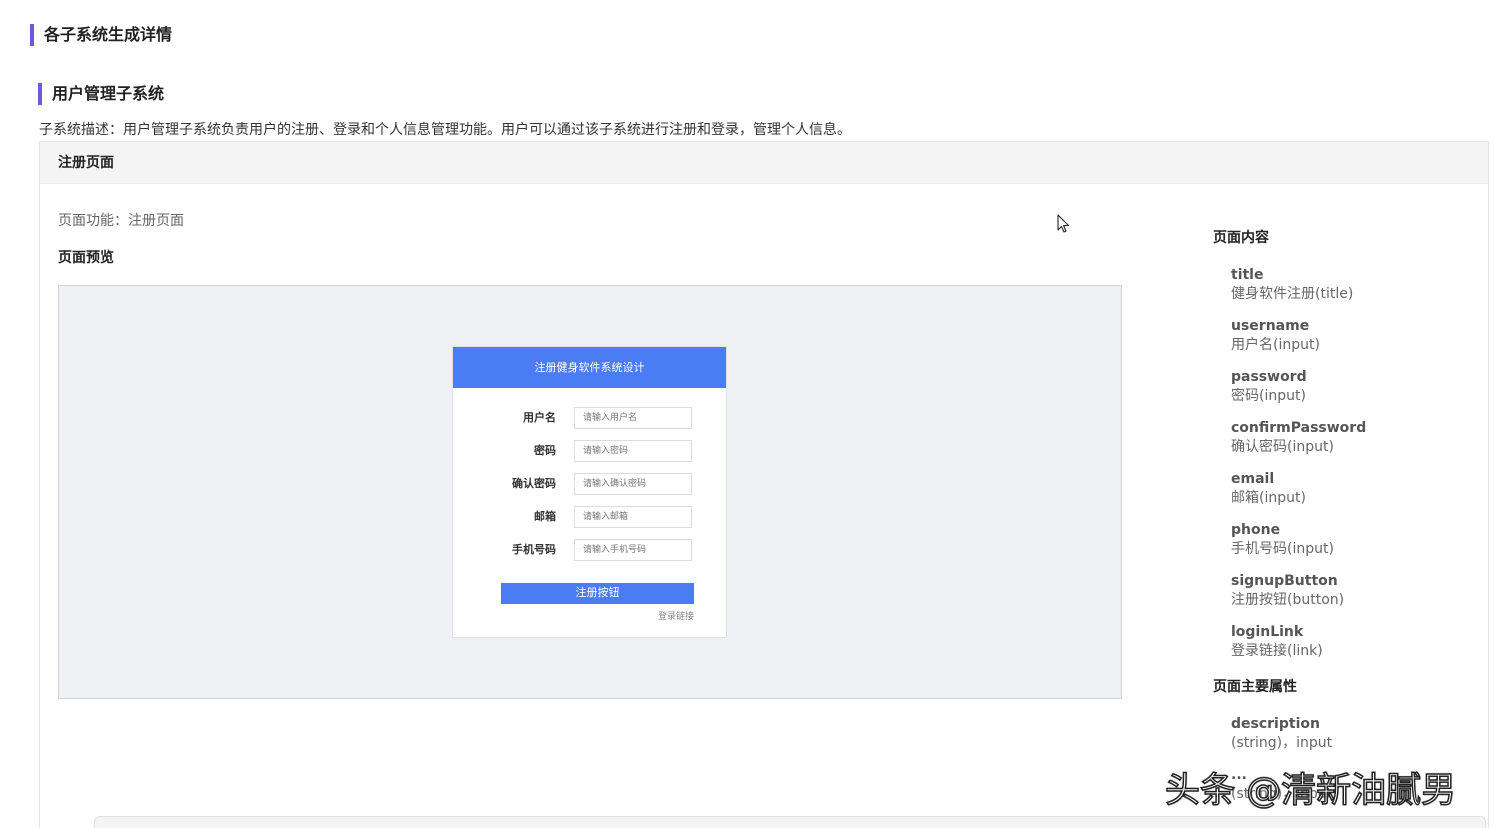 This screenshot has width=1503, height=828. What do you see at coordinates (764, 163) in the screenshot?
I see `card-header: 注册页面` at bounding box center [764, 163].